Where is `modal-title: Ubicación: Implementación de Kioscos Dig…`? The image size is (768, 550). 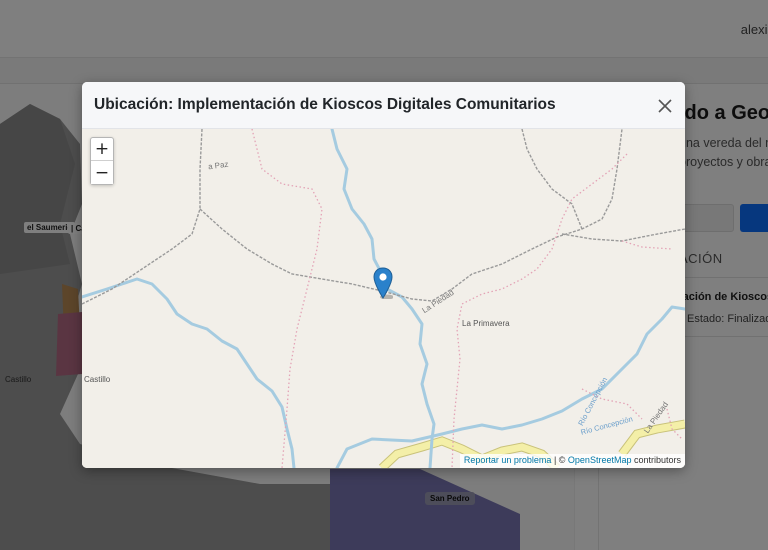 modal-title: Ubicación: Implementación de Kioscos Dig… is located at coordinates (325, 104).